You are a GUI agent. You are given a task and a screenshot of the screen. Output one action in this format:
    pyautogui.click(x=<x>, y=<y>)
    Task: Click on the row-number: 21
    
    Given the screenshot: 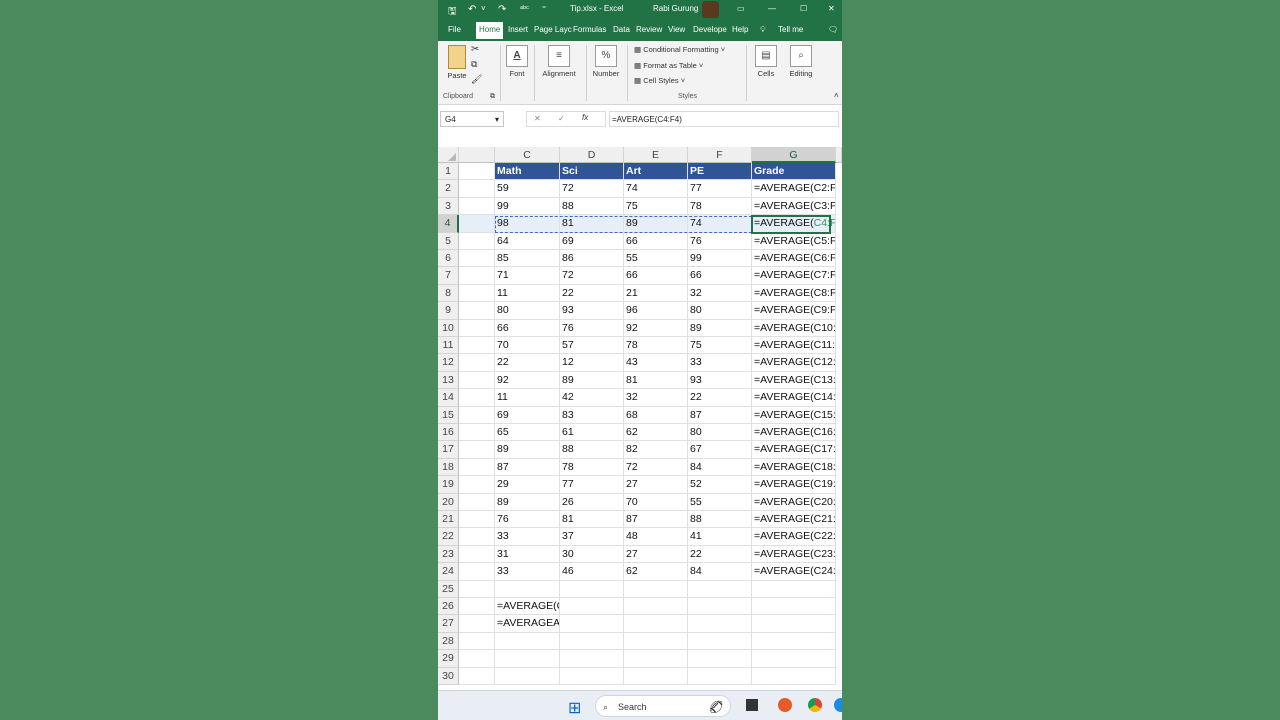 What is the action you would take?
    pyautogui.click(x=448, y=520)
    